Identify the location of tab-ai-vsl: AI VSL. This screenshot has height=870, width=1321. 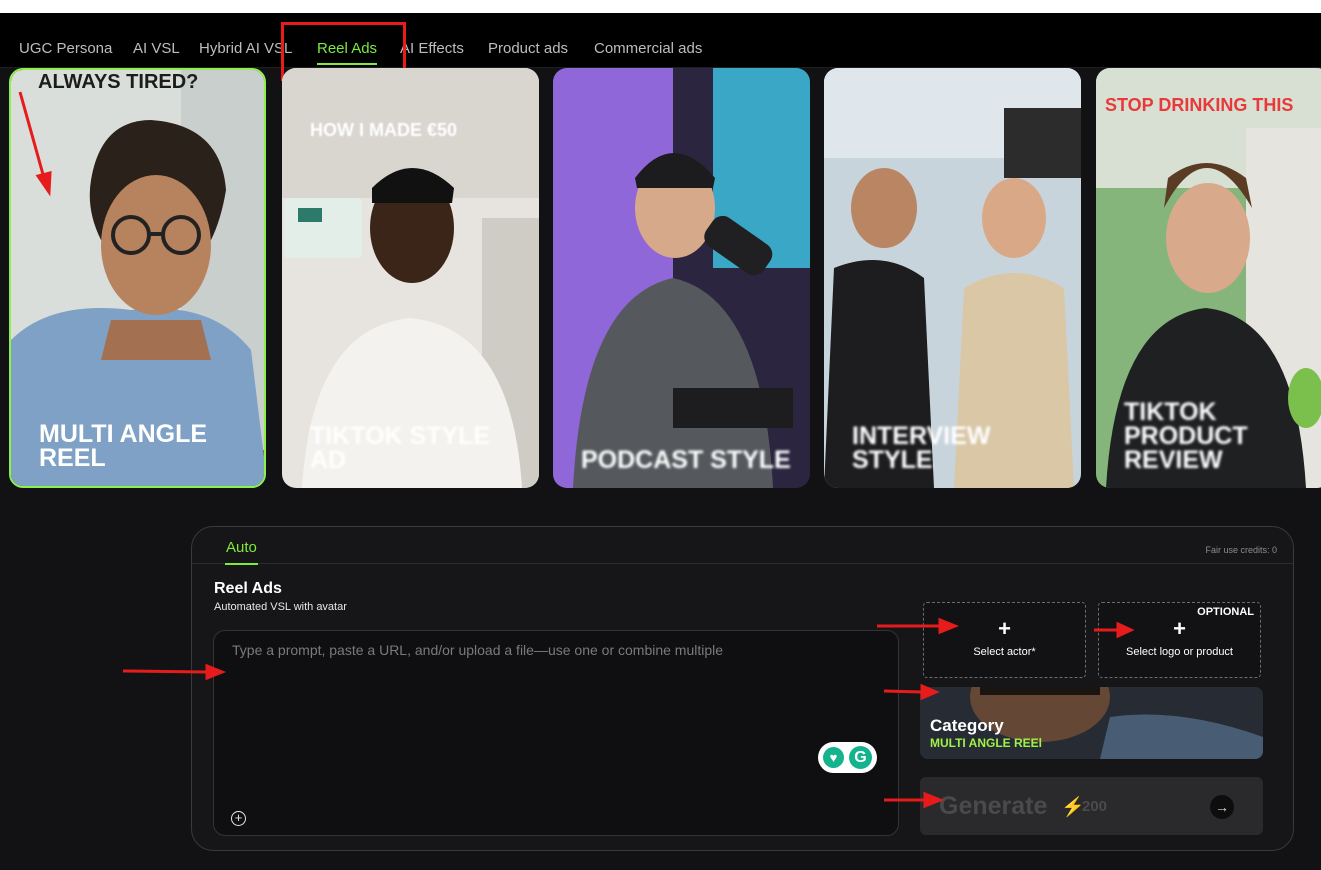
(156, 48).